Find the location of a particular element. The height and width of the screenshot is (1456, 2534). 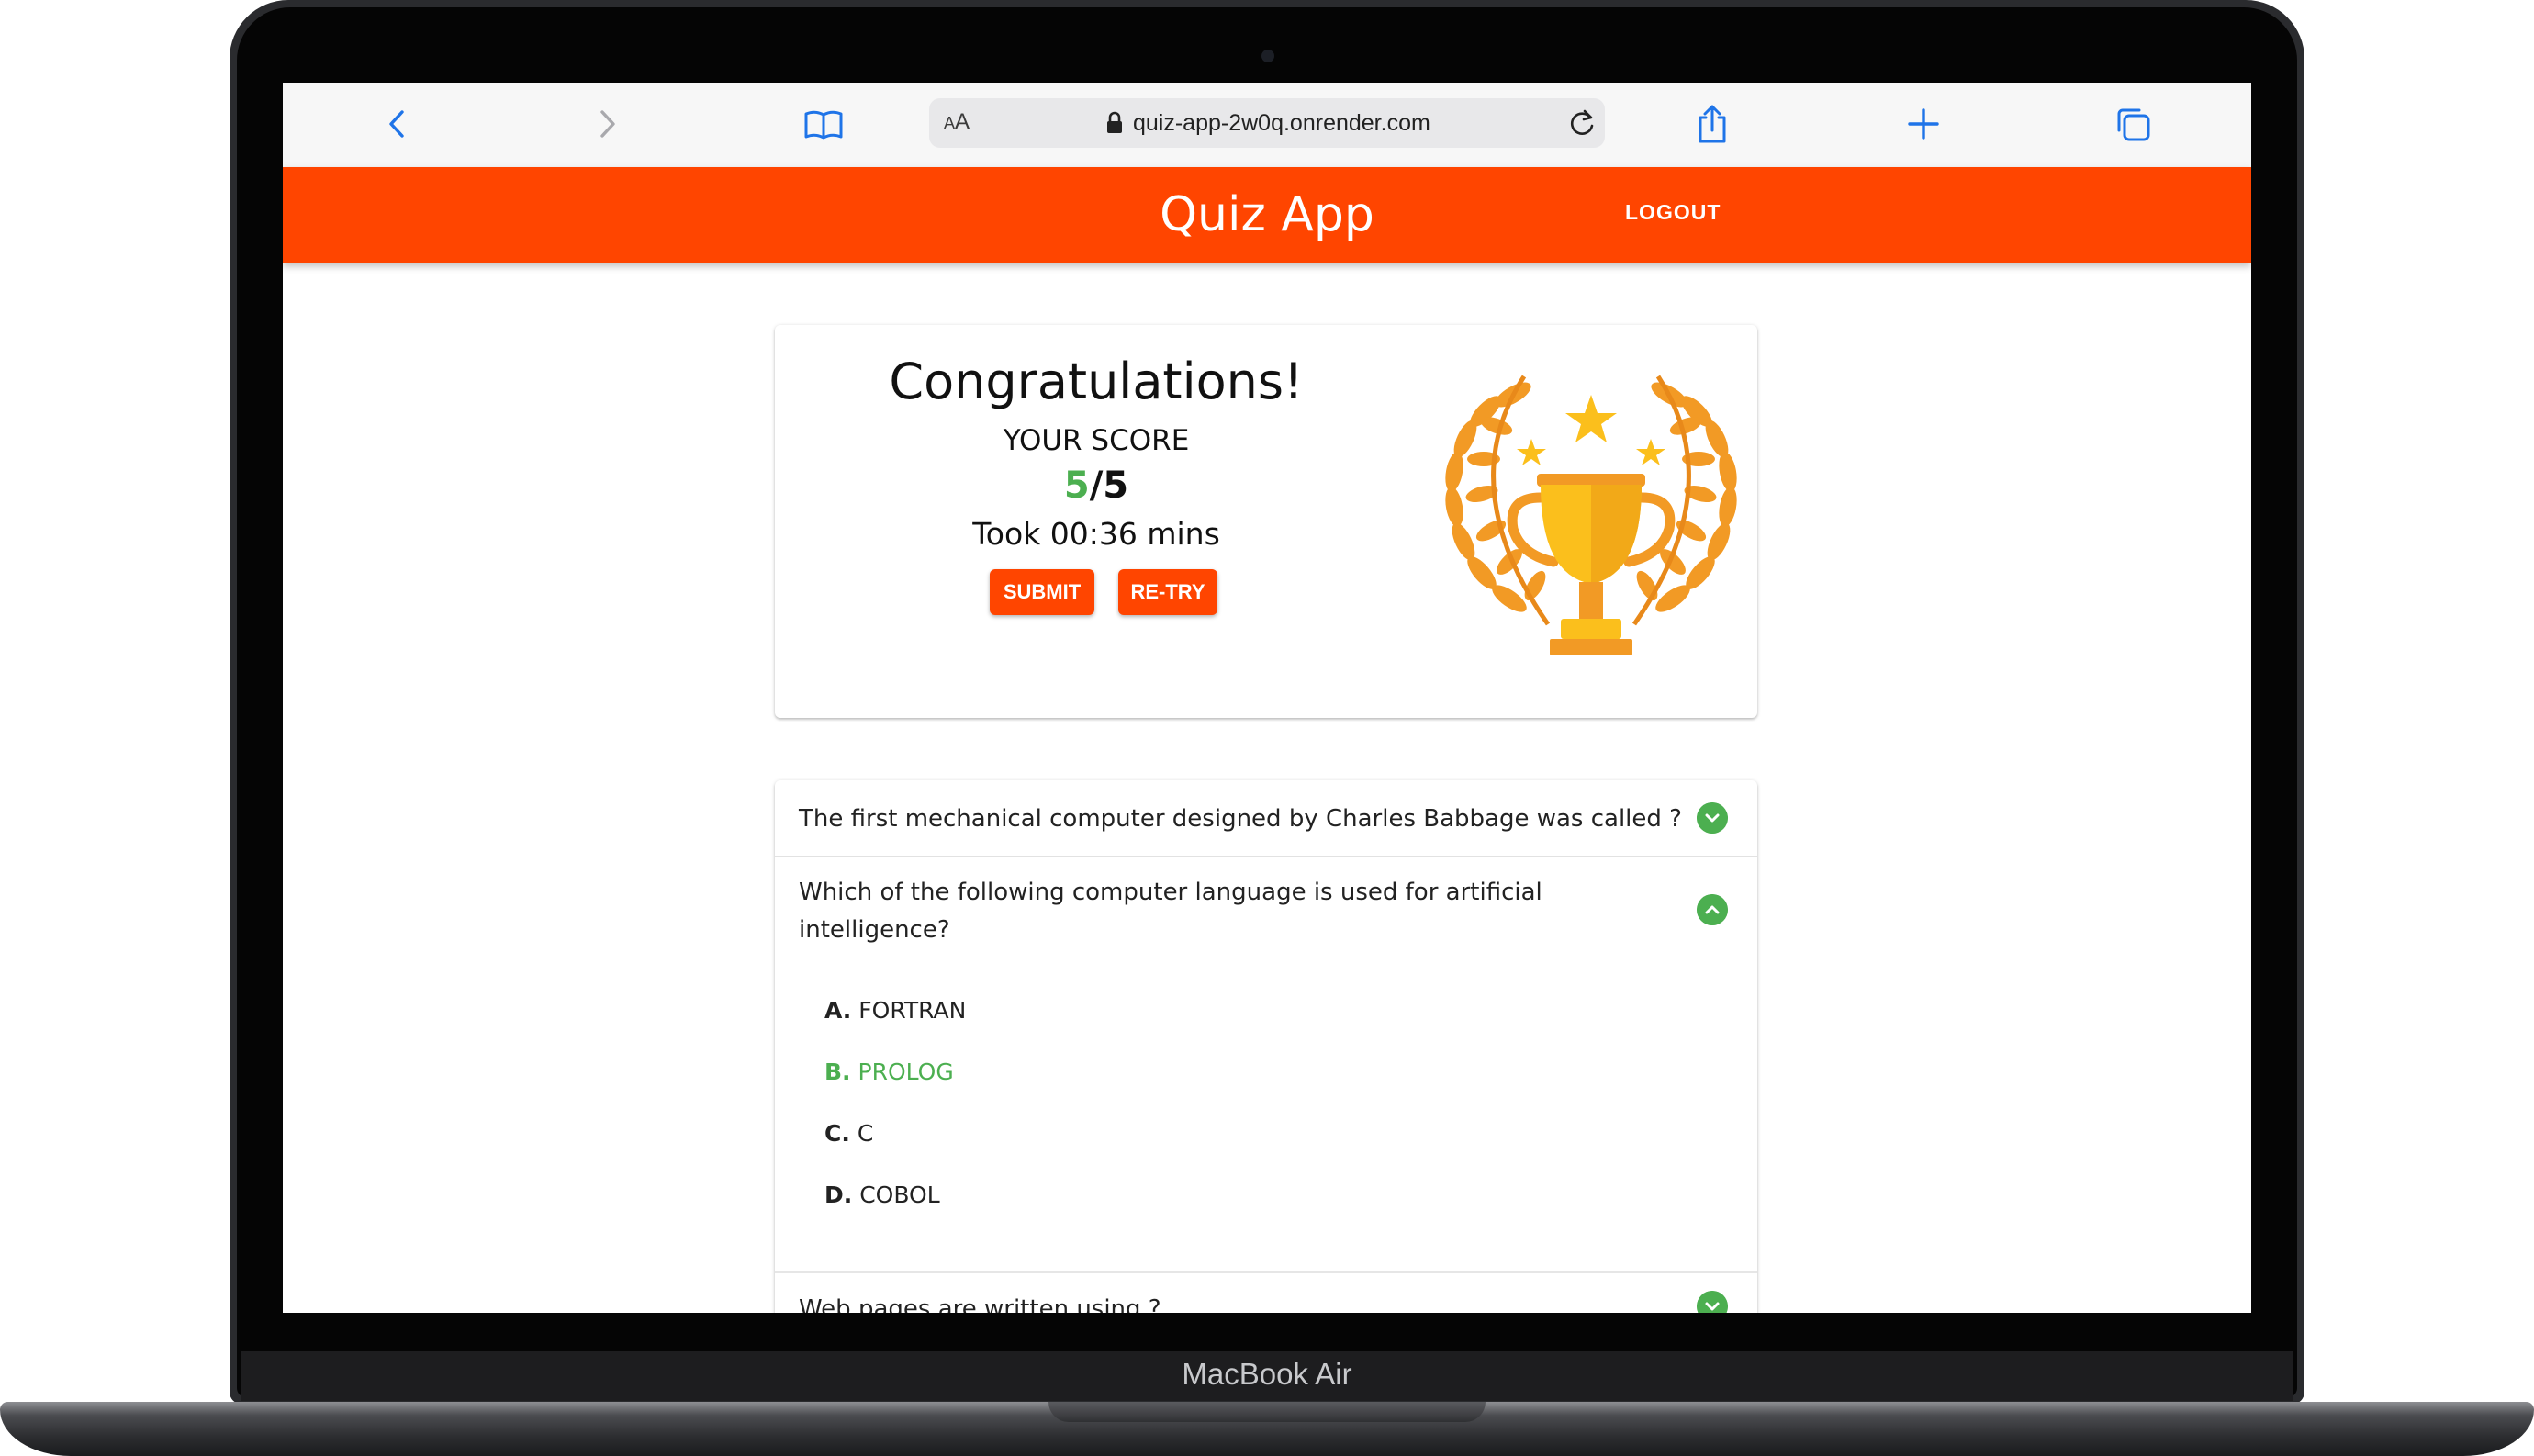

question-2-line2: intelligence? is located at coordinates (874, 930).